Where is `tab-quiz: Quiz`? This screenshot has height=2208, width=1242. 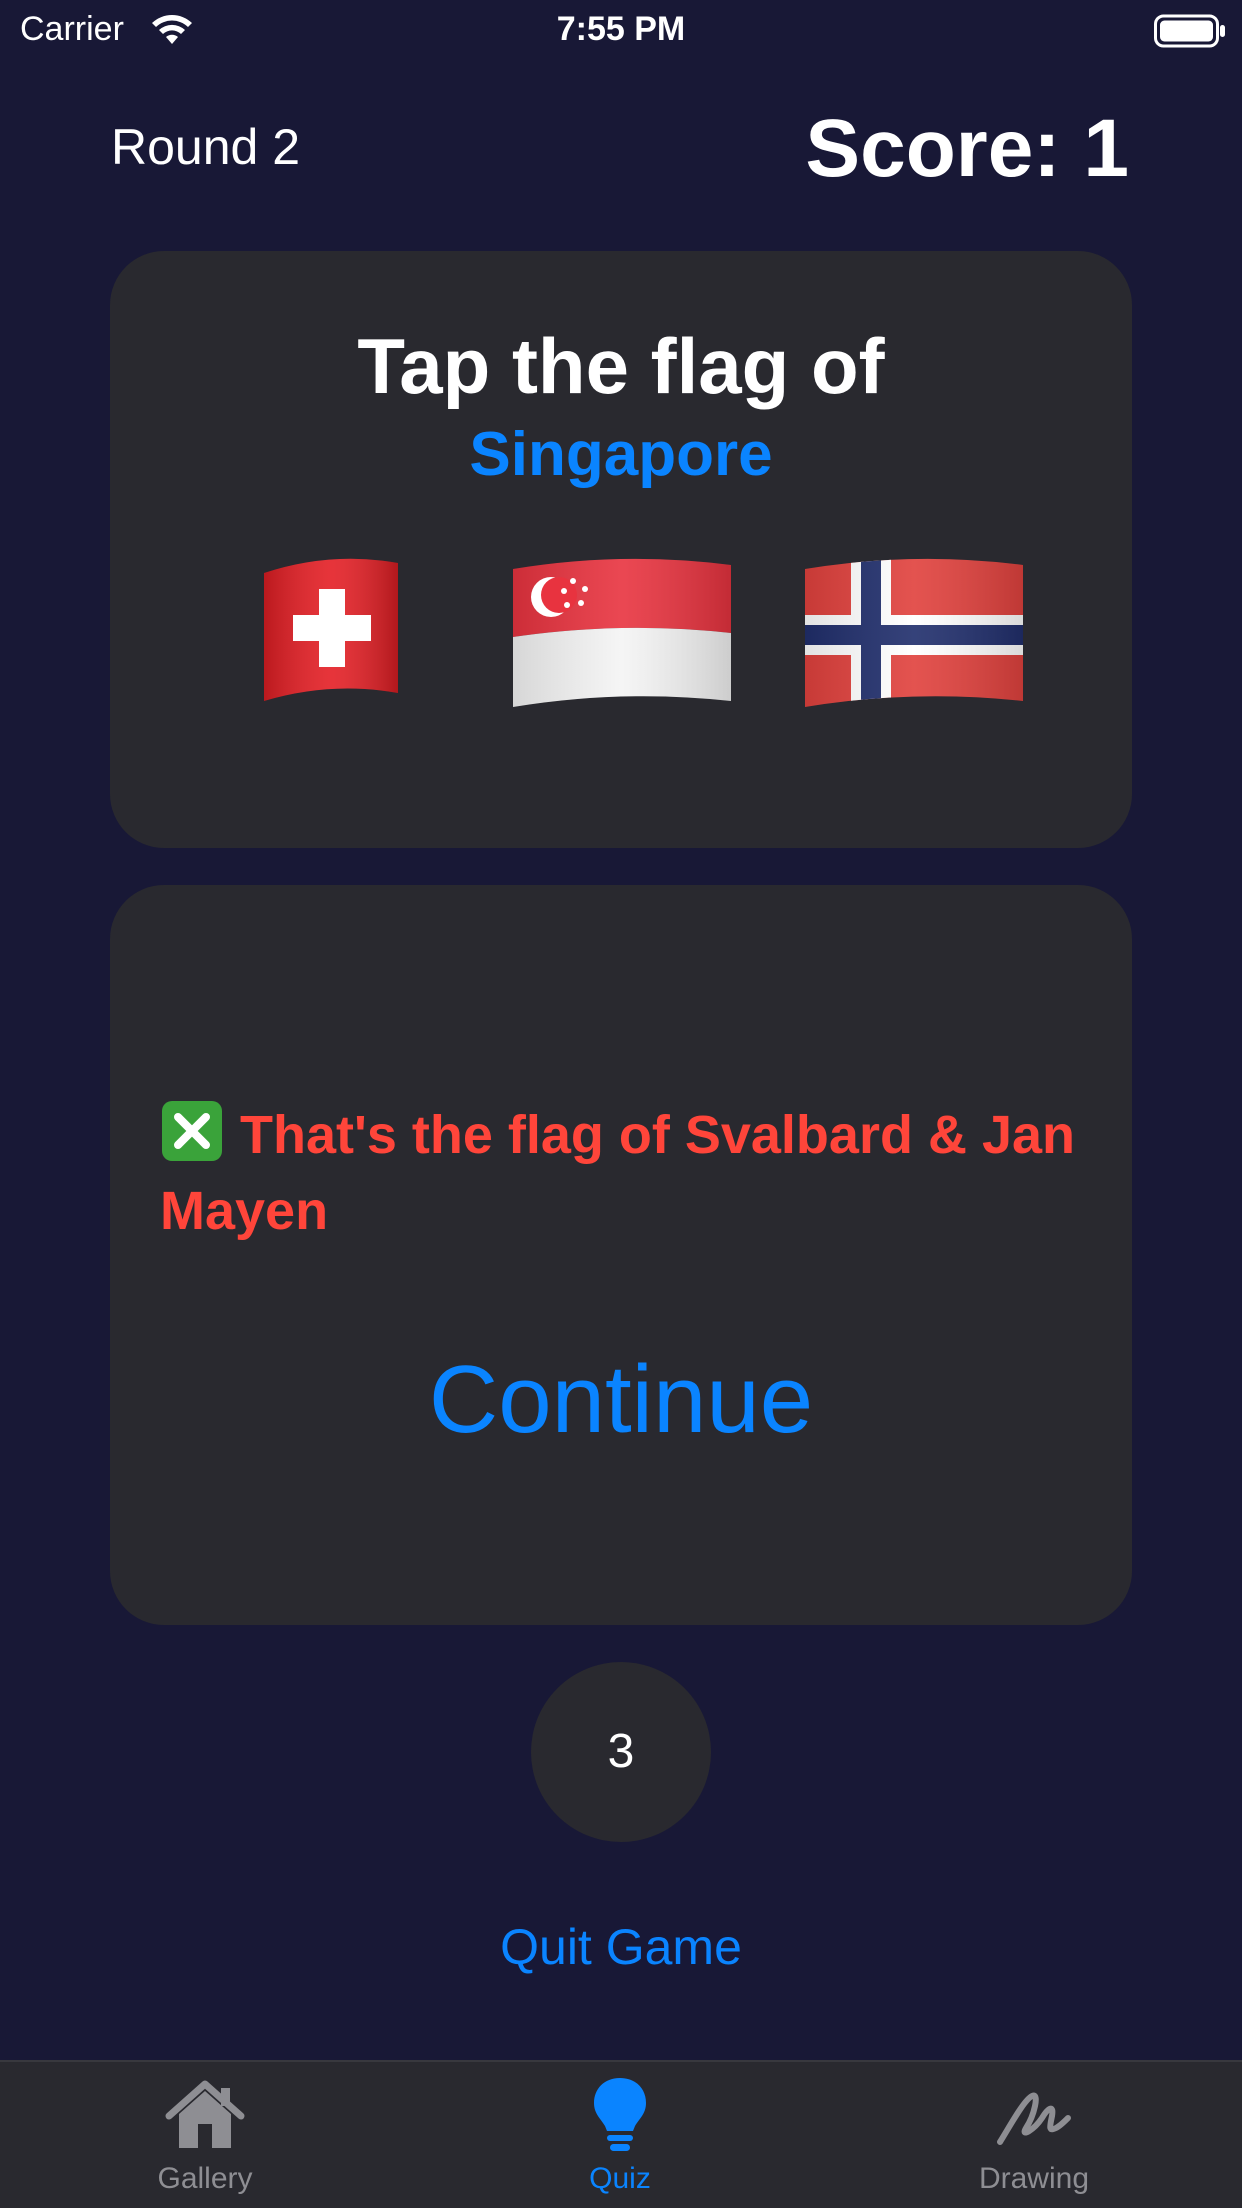
tab-quiz: Quiz is located at coordinates (620, 2135).